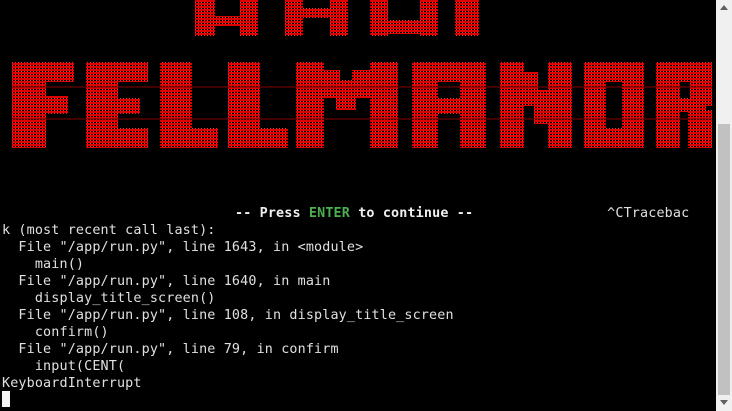 This screenshot has height=411, width=732. I want to click on traceback-line: File "/app/run.py", line 1640, in main, so click(166, 281).